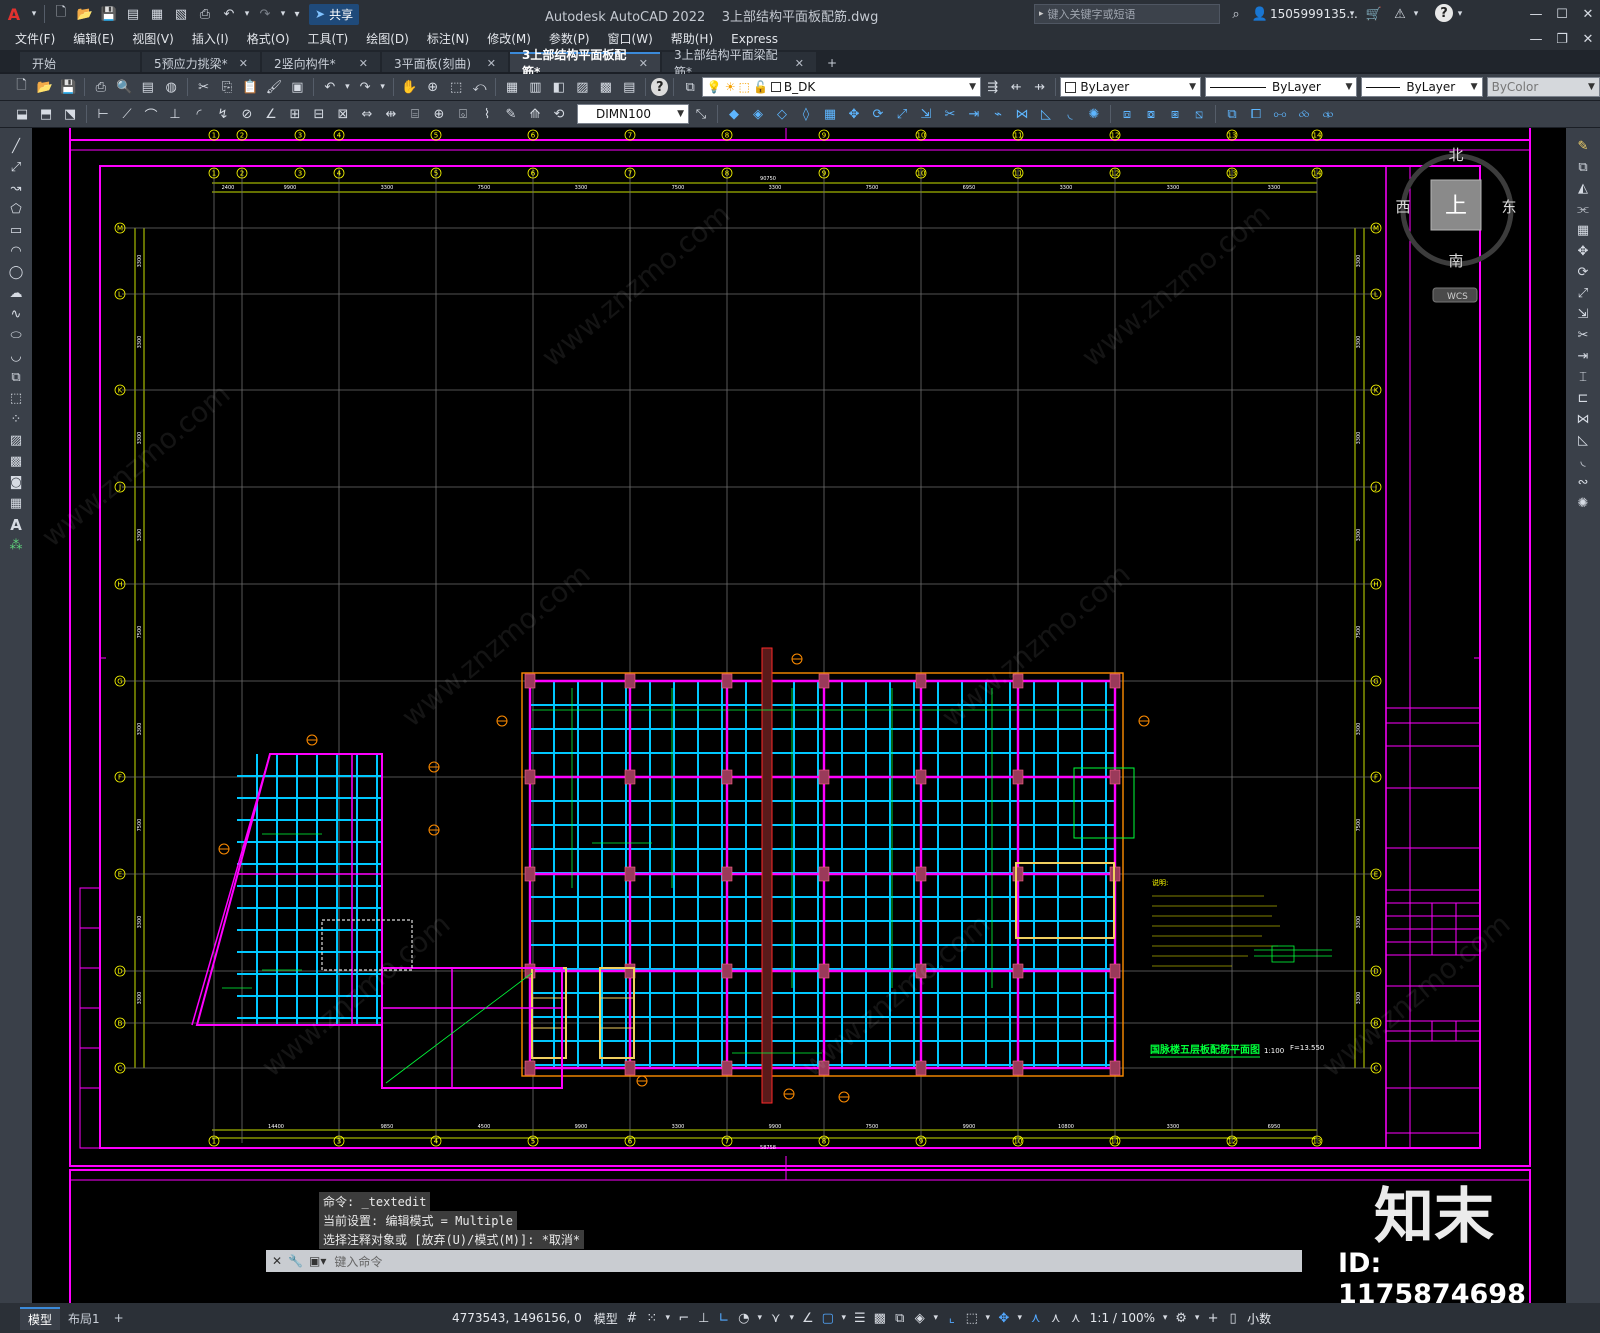  What do you see at coordinates (535, 87) in the screenshot?
I see `design-center-icon: ▥` at bounding box center [535, 87].